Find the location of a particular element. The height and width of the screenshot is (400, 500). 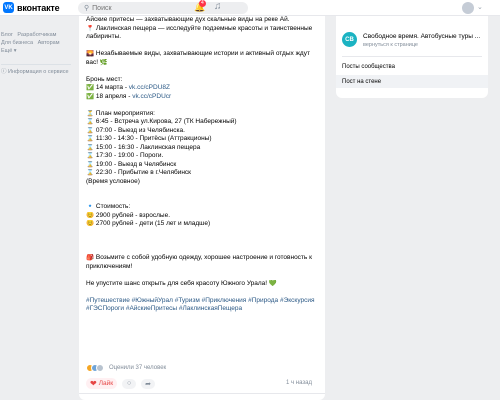

info-icon: ⓘ is located at coordinates (4, 72).